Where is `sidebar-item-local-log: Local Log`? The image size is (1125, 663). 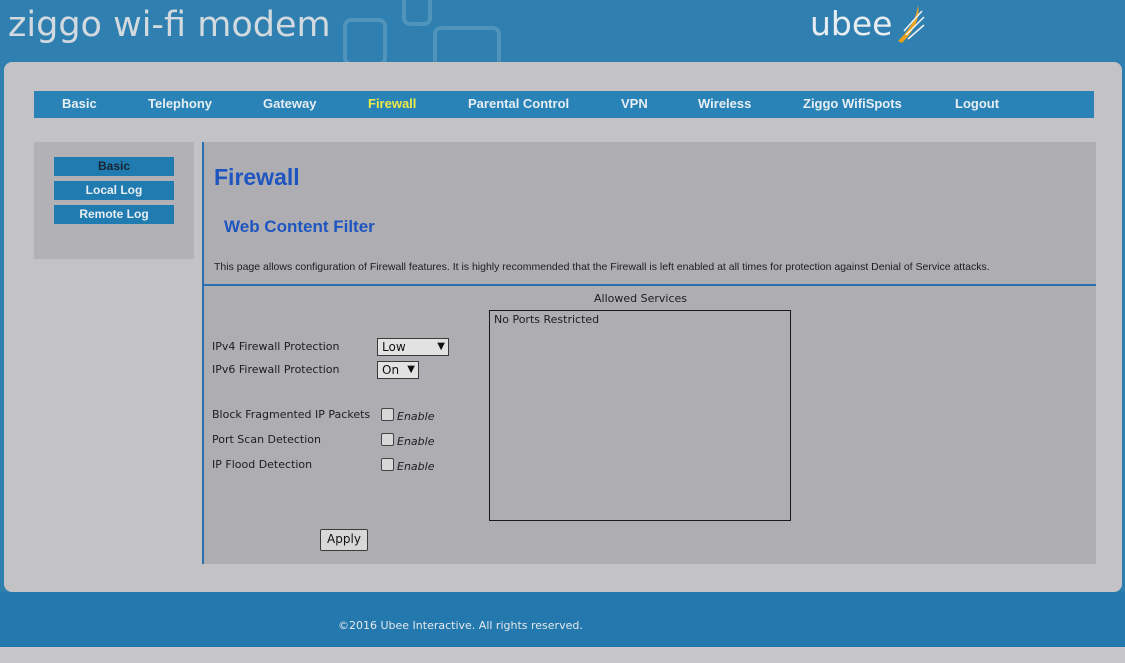
sidebar-item-local-log: Local Log is located at coordinates (114, 190).